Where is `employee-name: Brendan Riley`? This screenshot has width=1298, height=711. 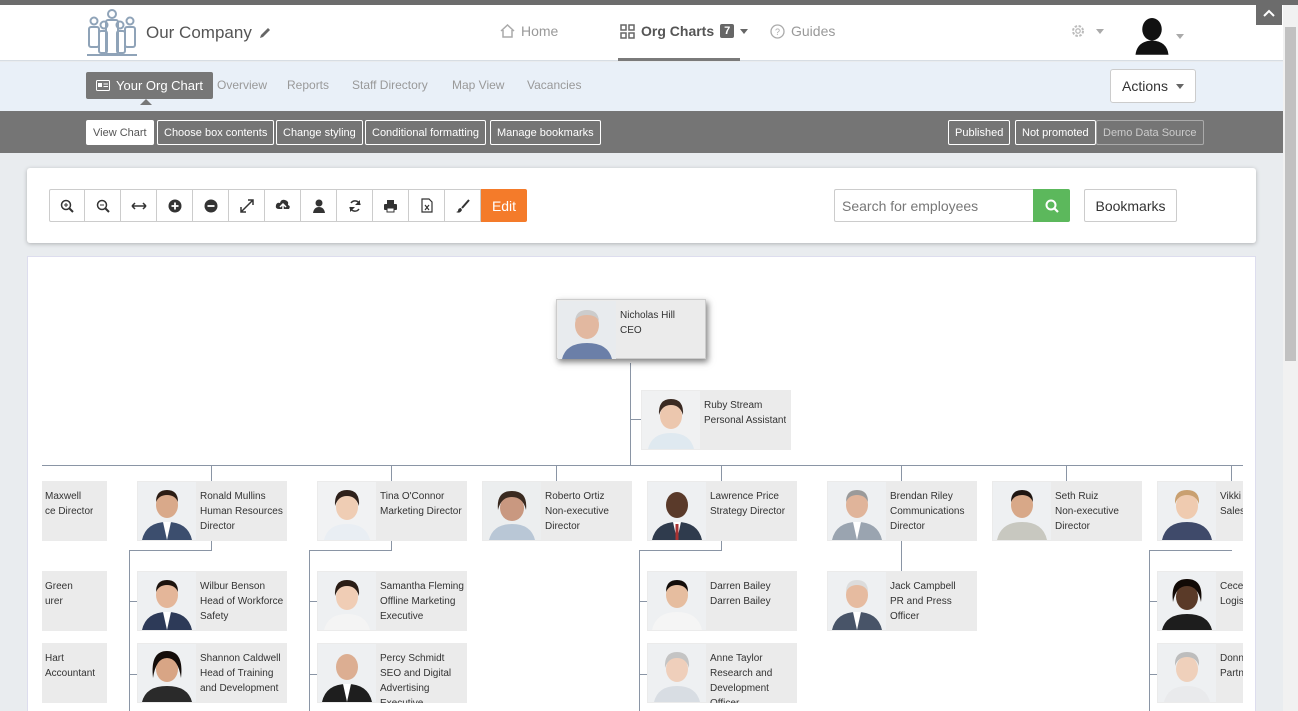
employee-name: Brendan Riley is located at coordinates (921, 496).